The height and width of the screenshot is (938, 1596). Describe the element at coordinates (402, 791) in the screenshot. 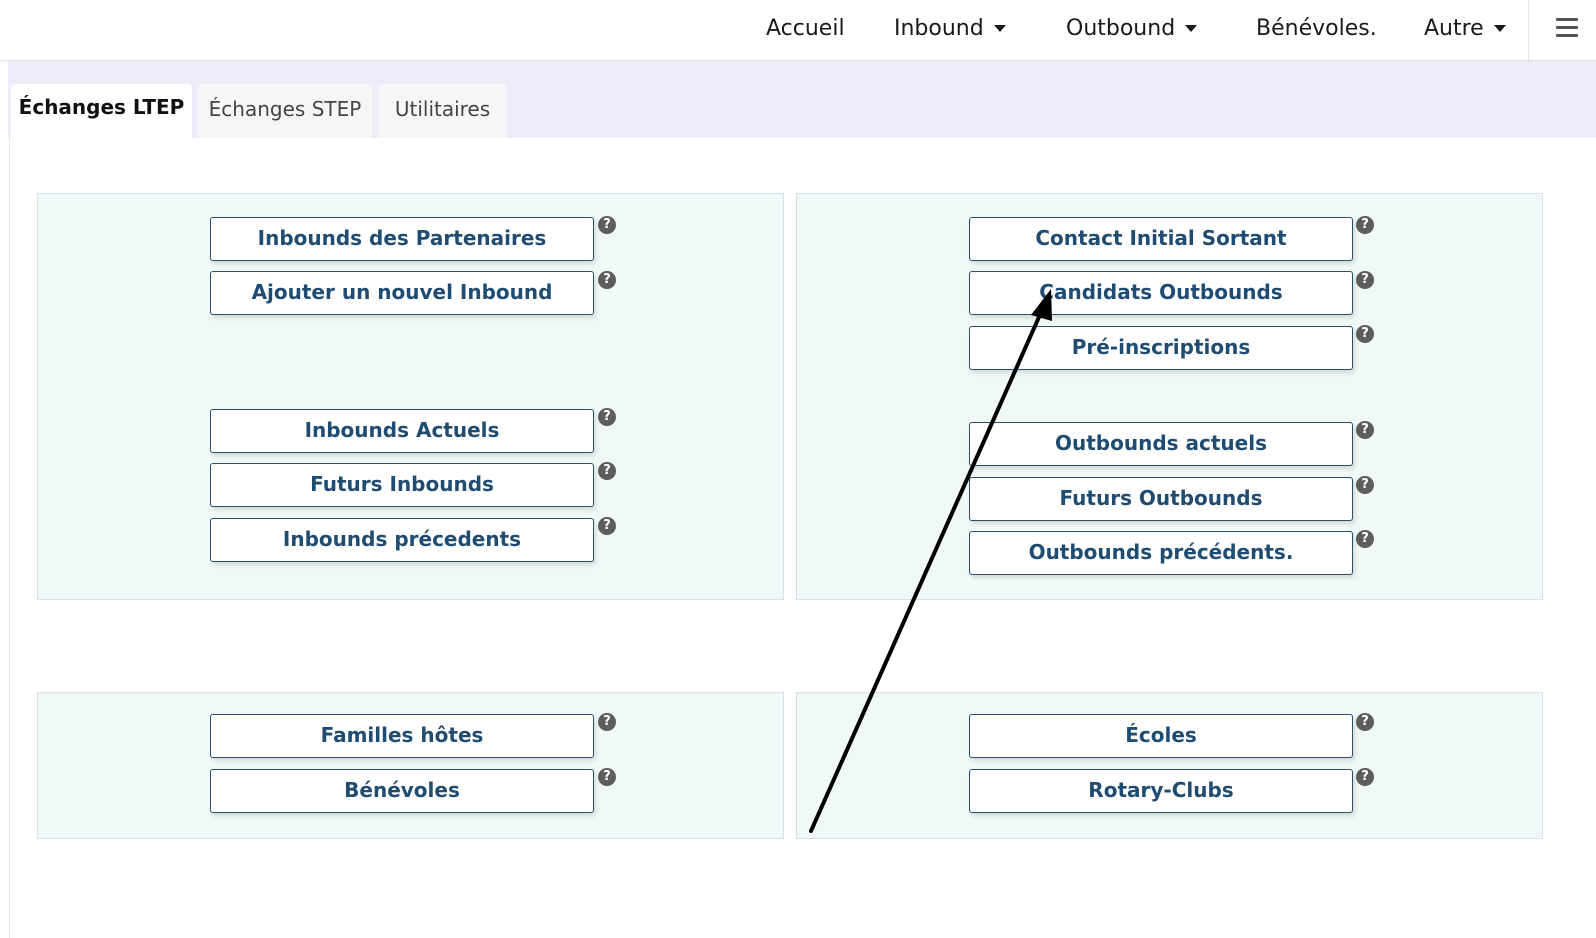

I see `volunteers-button: Bénévoles` at that location.